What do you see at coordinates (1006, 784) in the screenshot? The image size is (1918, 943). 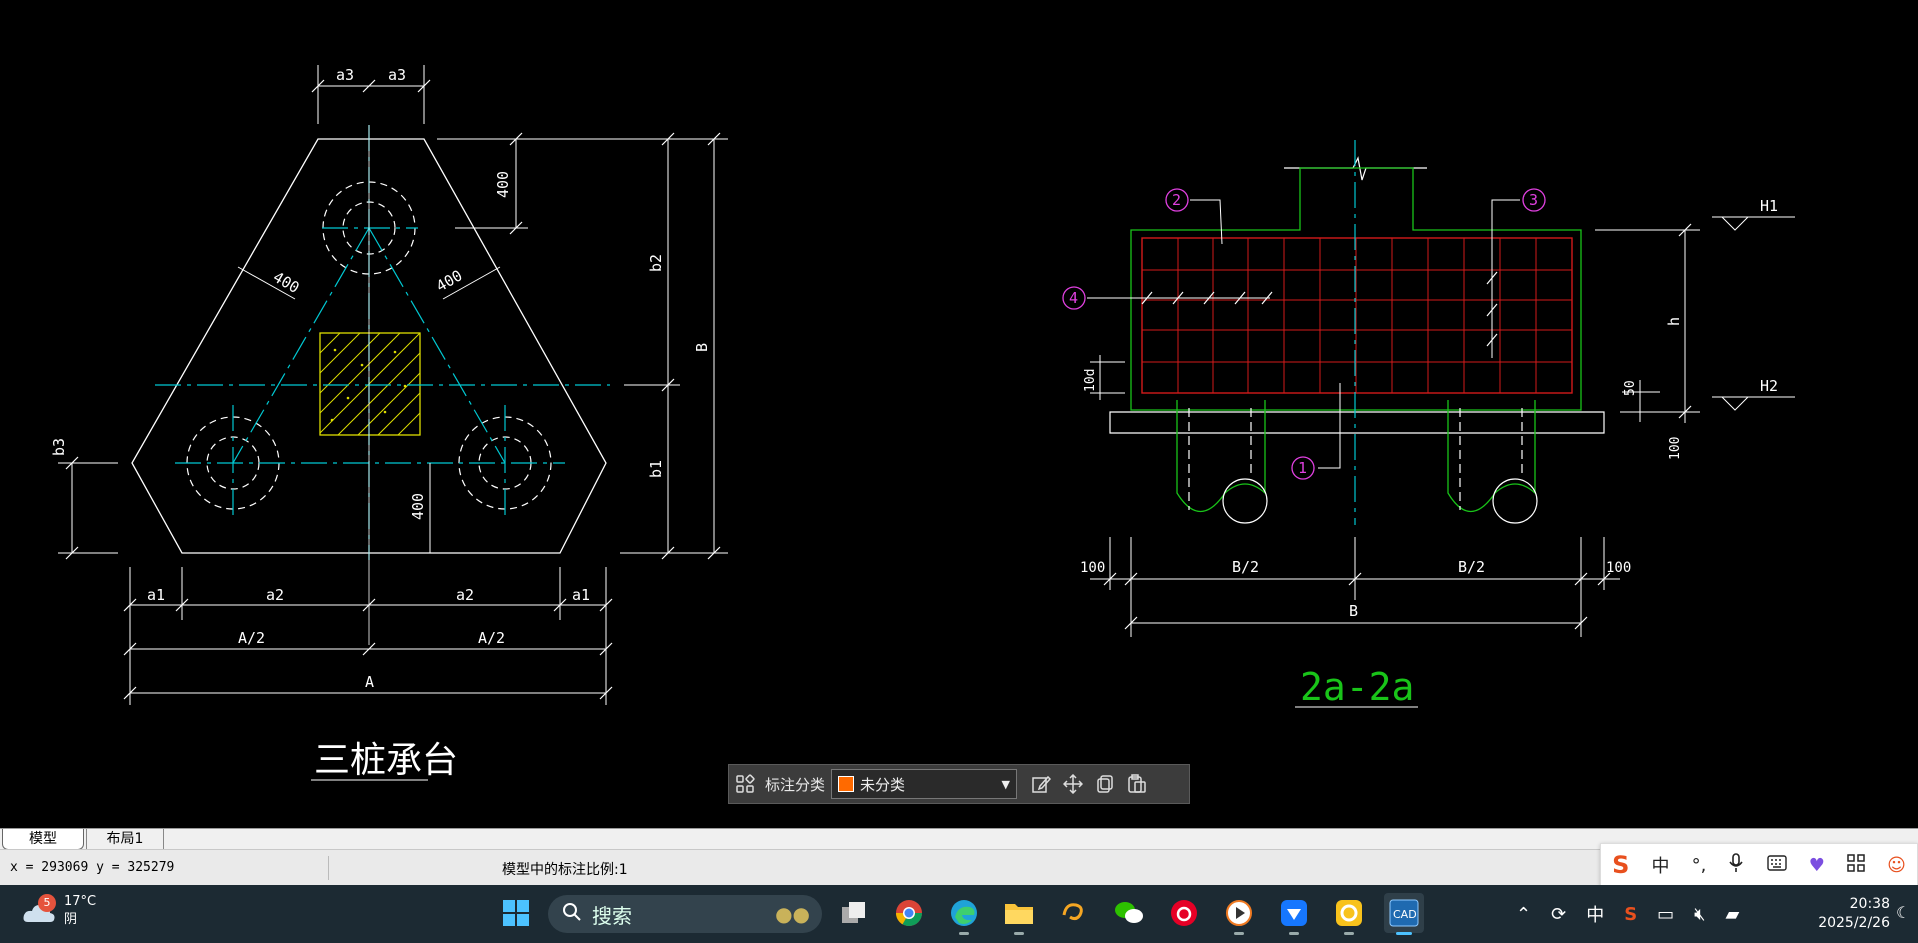 I see `chevron-down-icon: ▼` at bounding box center [1006, 784].